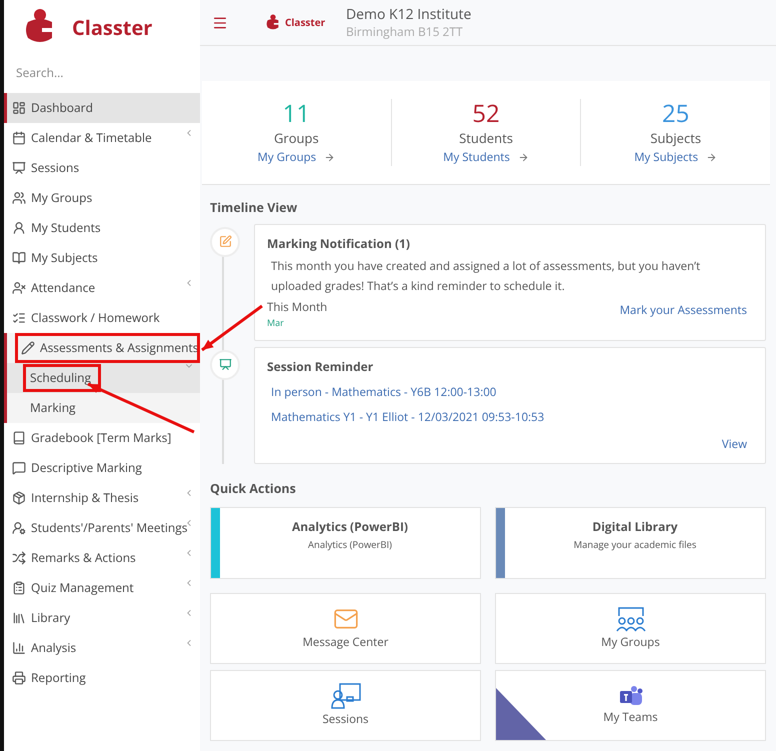 The image size is (776, 751). What do you see at coordinates (103, 258) in the screenshot?
I see `sidebar-item: My Subjects` at bounding box center [103, 258].